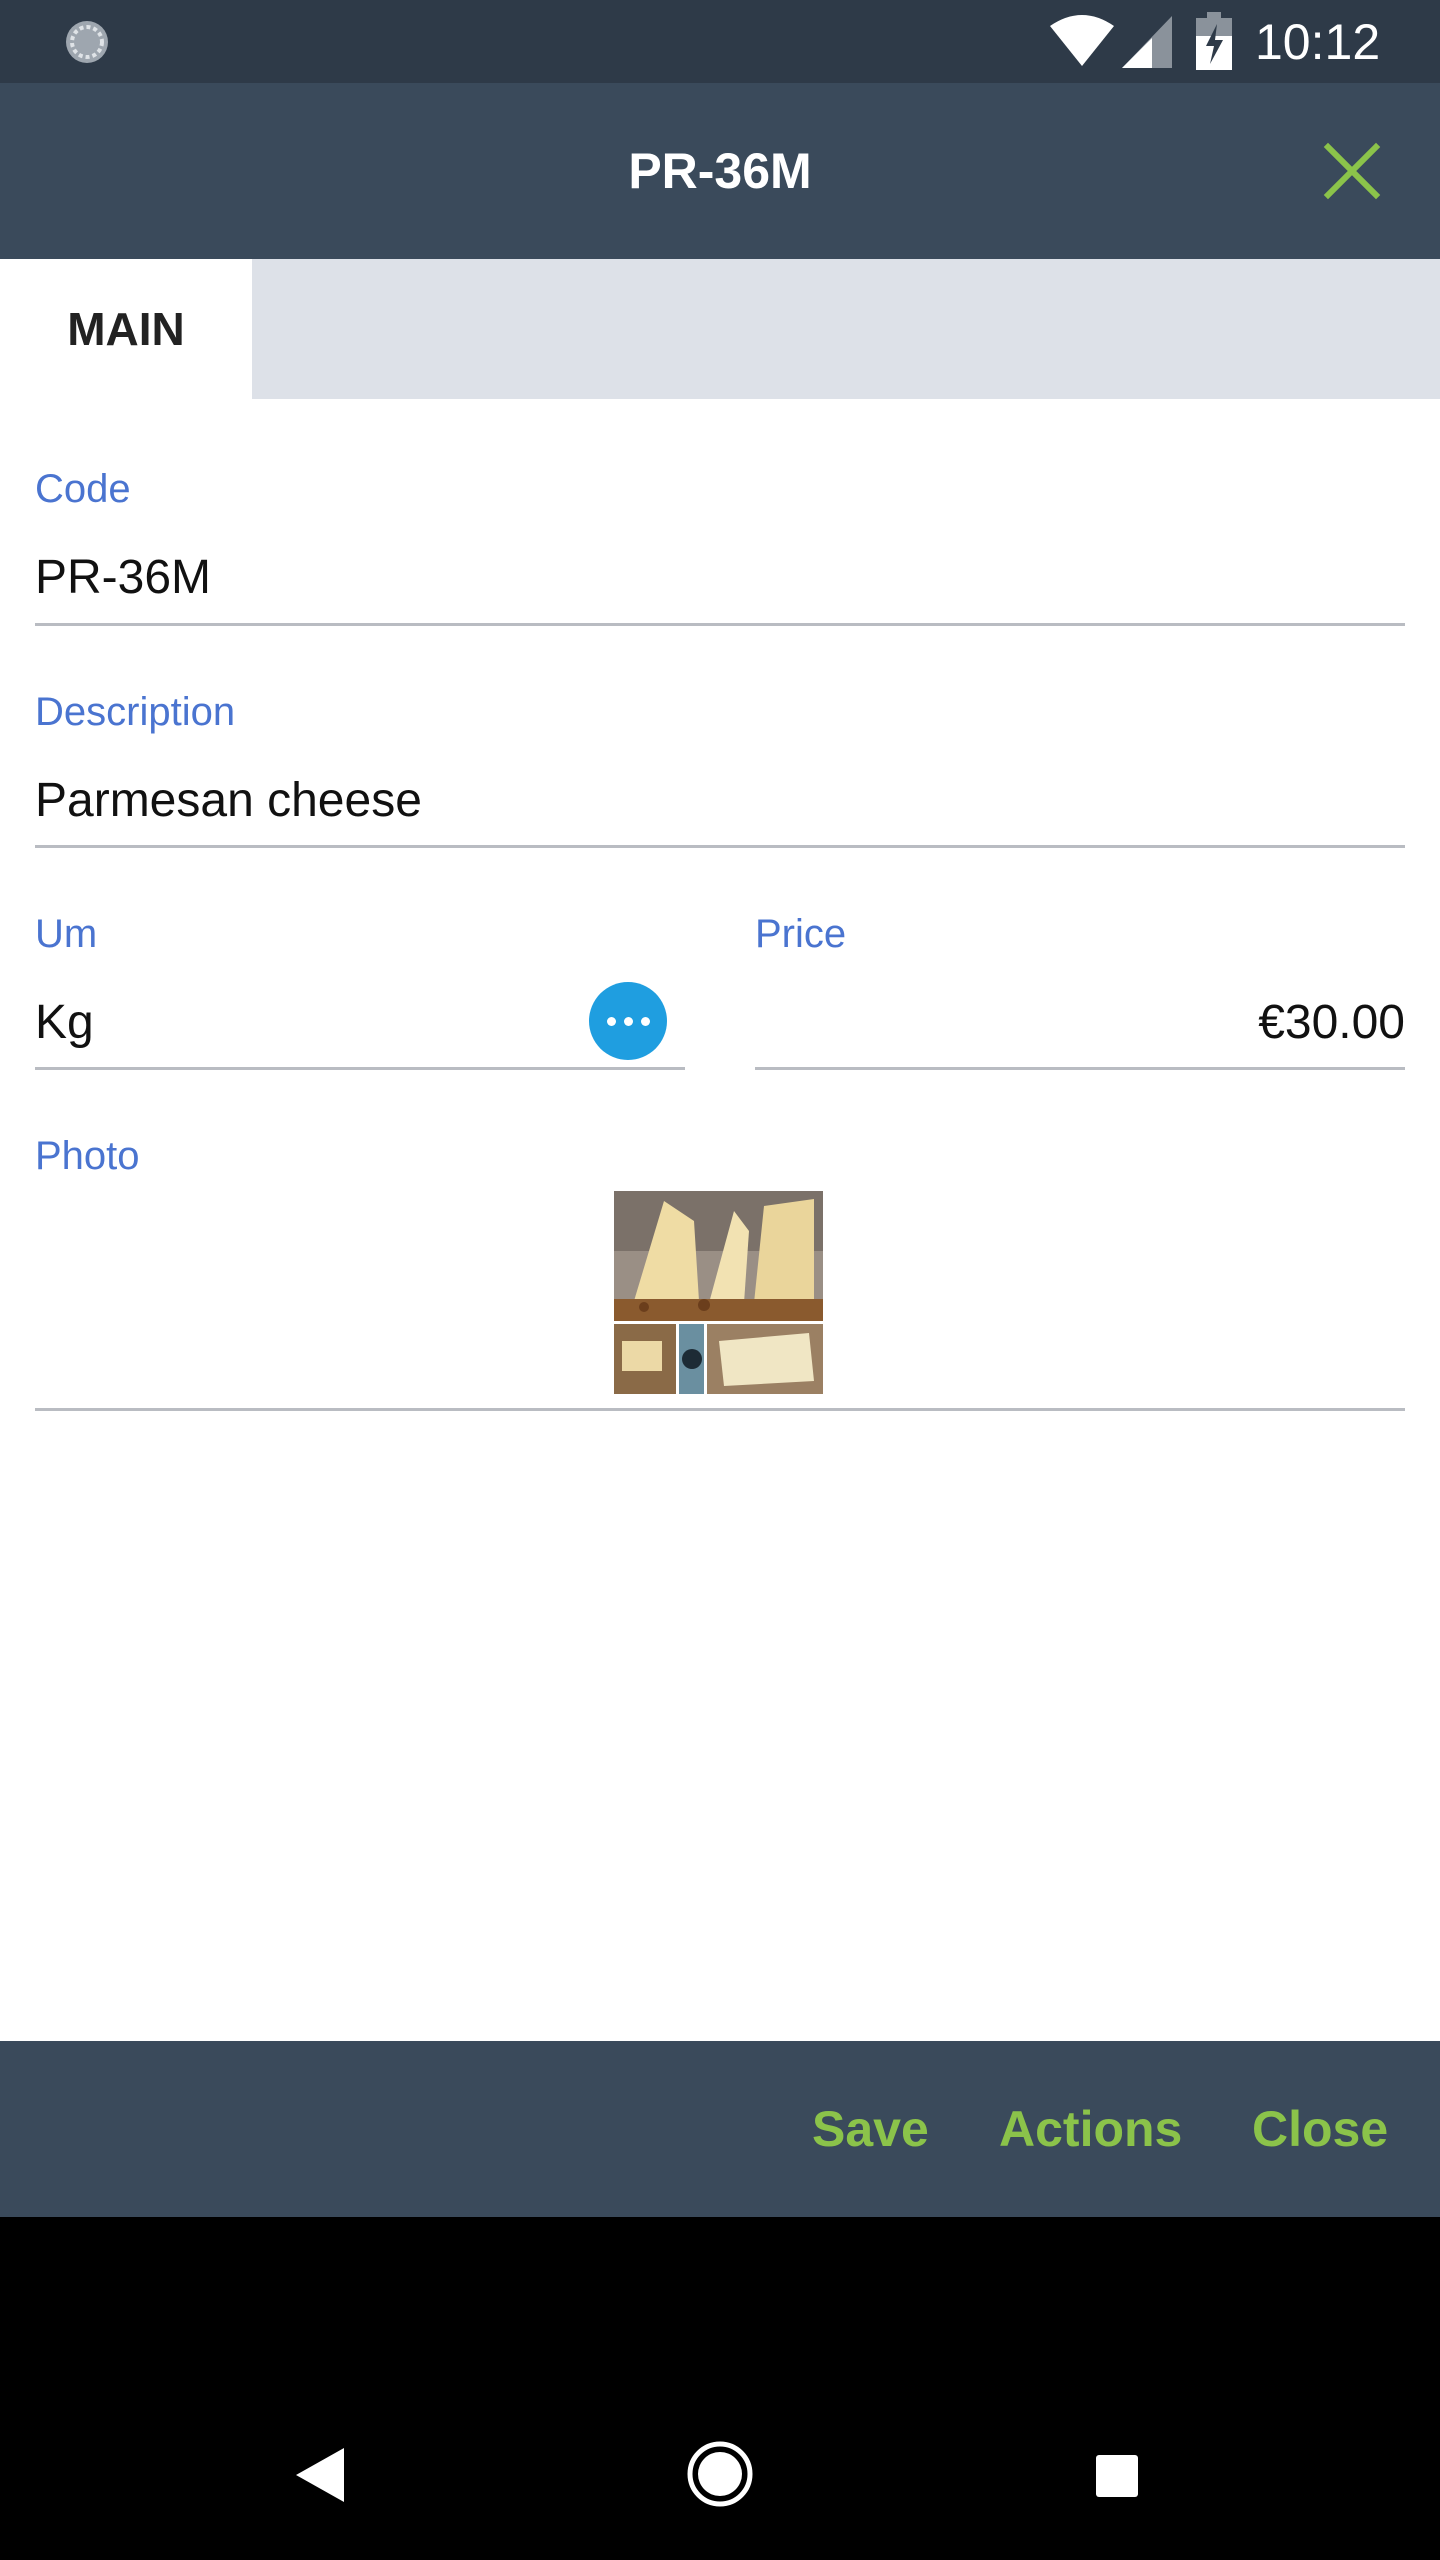  I want to click on footer-toolbar: Save Actions Close, so click(720, 2129).